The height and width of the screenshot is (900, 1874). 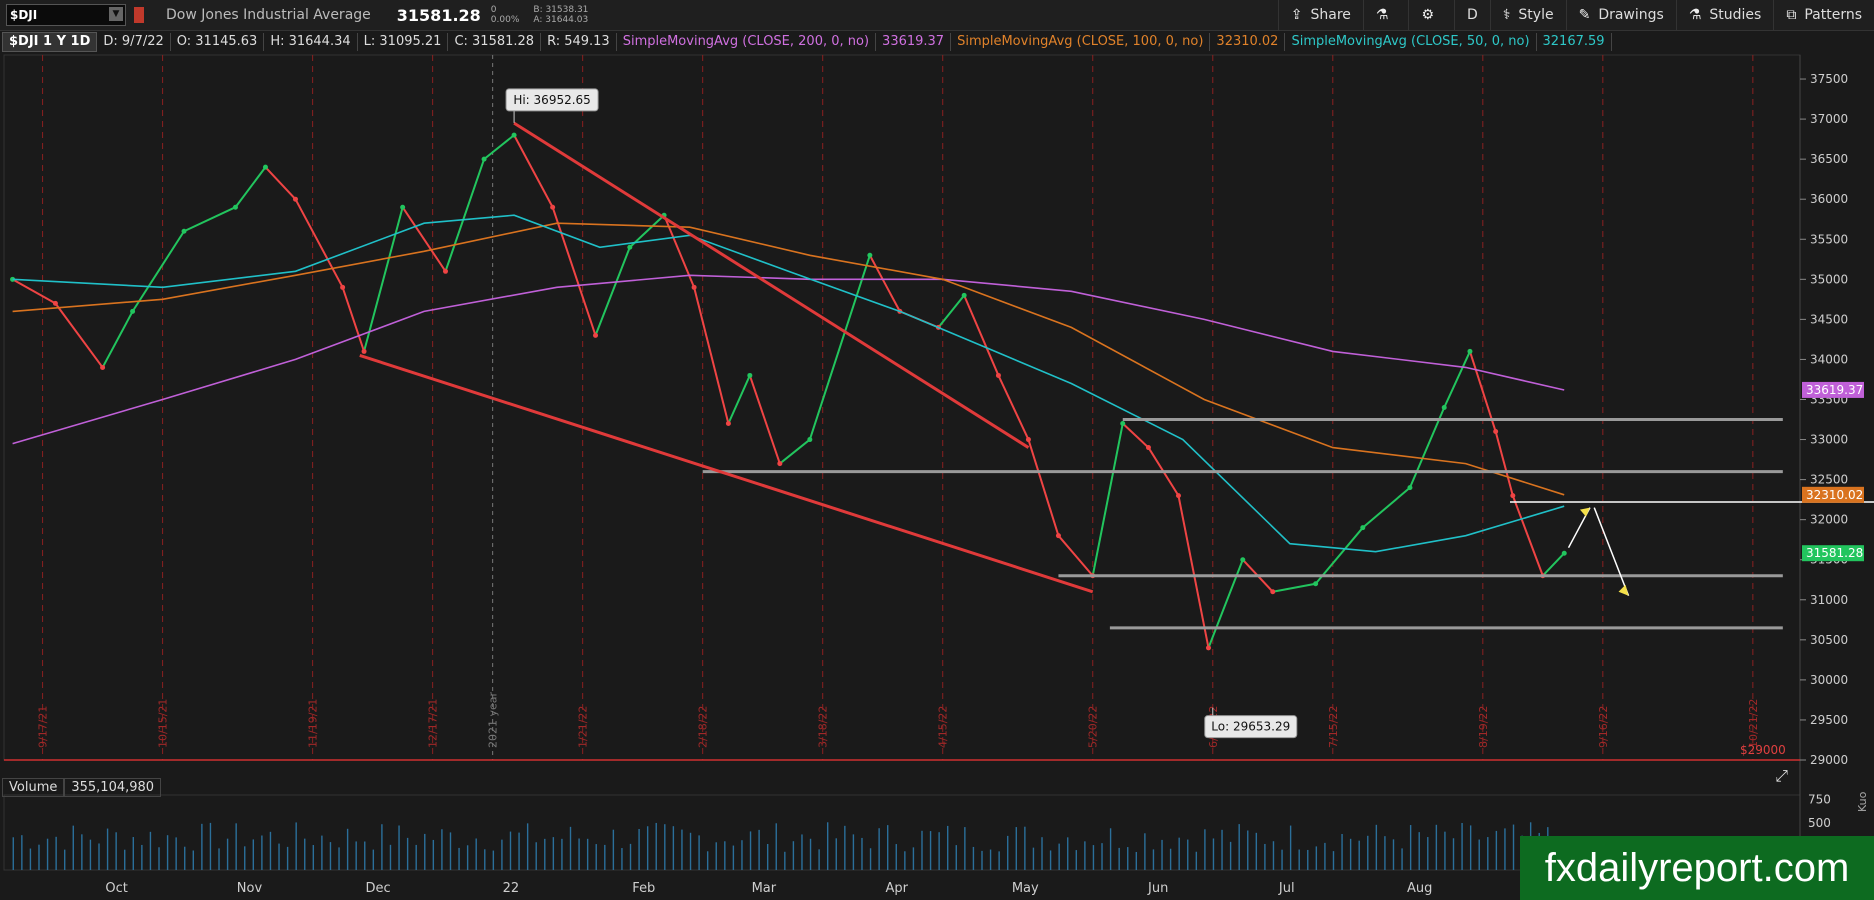 I want to click on collapse-icon: ⤢, so click(x=1781, y=775).